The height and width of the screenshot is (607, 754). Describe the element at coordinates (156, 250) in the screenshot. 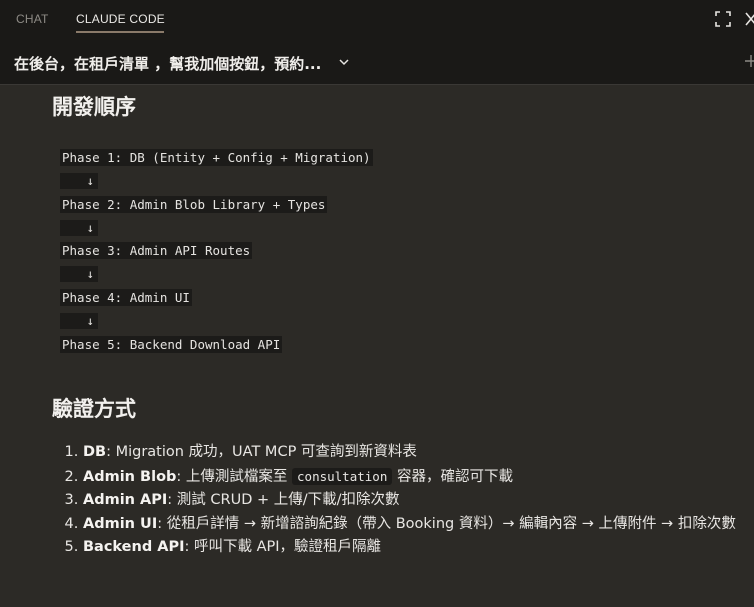

I see `phase-line: Phase 3: Admin API Routes` at that location.